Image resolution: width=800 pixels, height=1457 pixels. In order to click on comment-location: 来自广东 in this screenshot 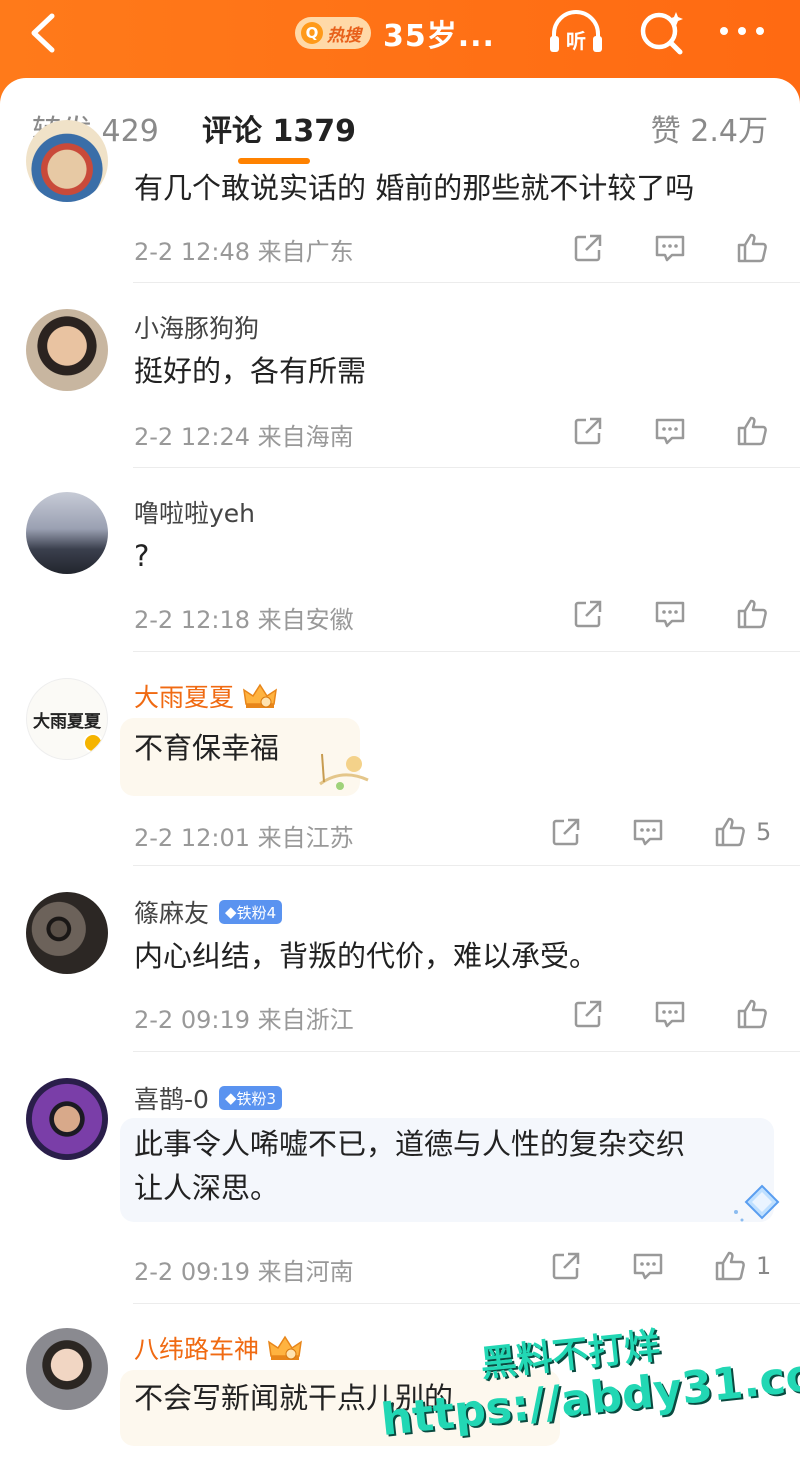, I will do `click(305, 252)`.